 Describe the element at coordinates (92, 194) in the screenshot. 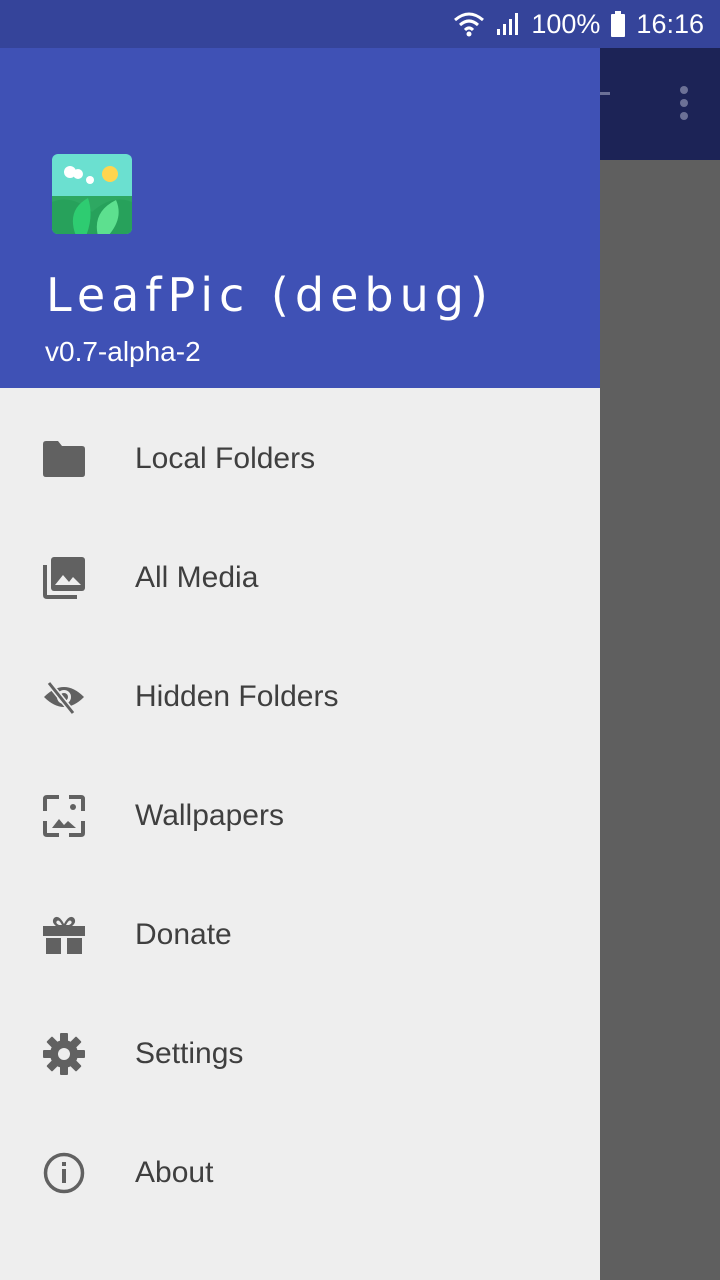

I see `app-logo` at that location.